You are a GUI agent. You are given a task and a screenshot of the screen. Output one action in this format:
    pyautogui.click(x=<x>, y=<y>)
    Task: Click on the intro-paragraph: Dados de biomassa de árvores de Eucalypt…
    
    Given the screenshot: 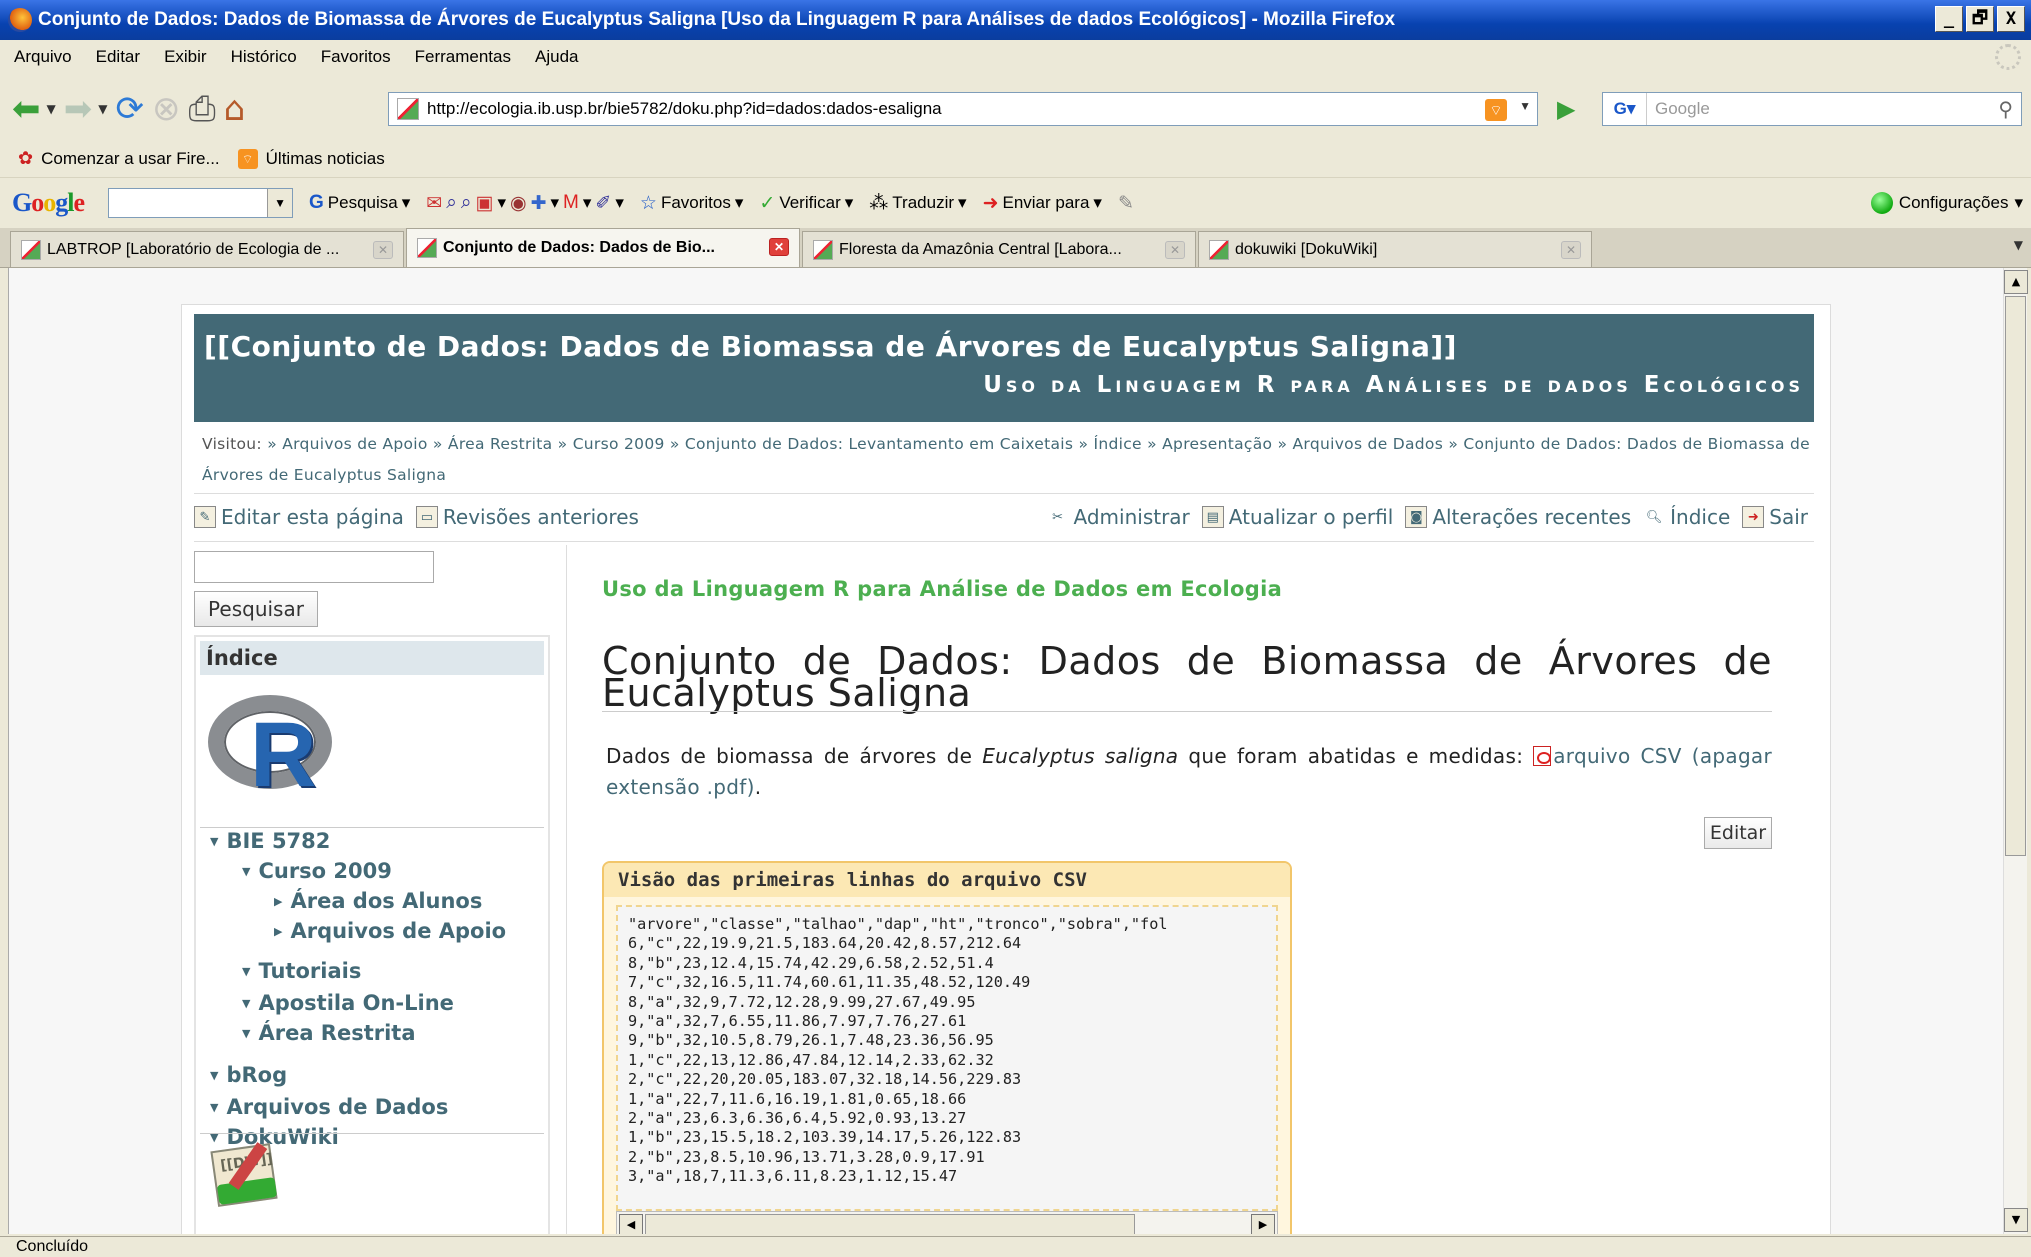 What is the action you would take?
    pyautogui.click(x=1189, y=771)
    